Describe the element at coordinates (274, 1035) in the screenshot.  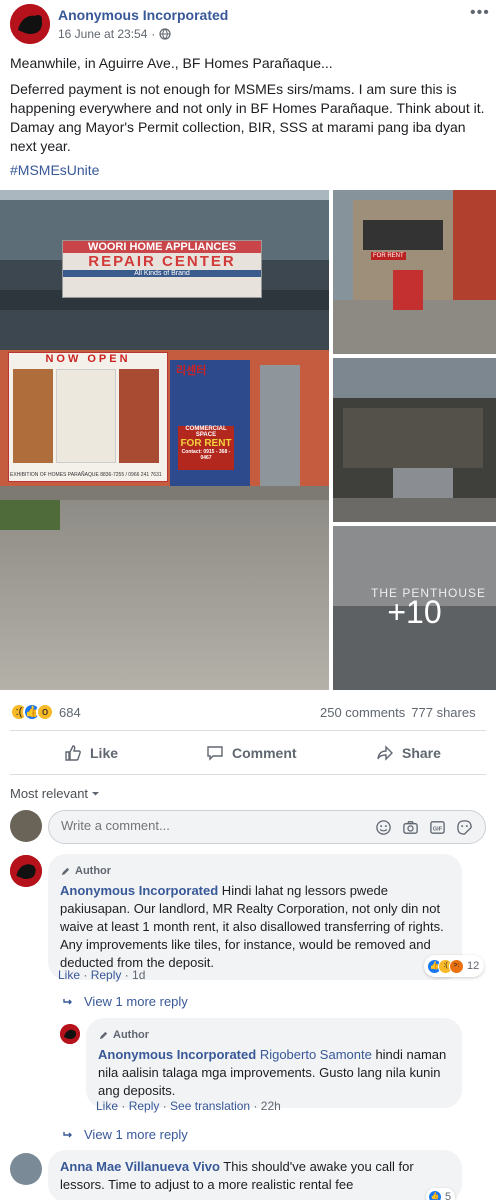
I see `comment-2-badge: Author` at that location.